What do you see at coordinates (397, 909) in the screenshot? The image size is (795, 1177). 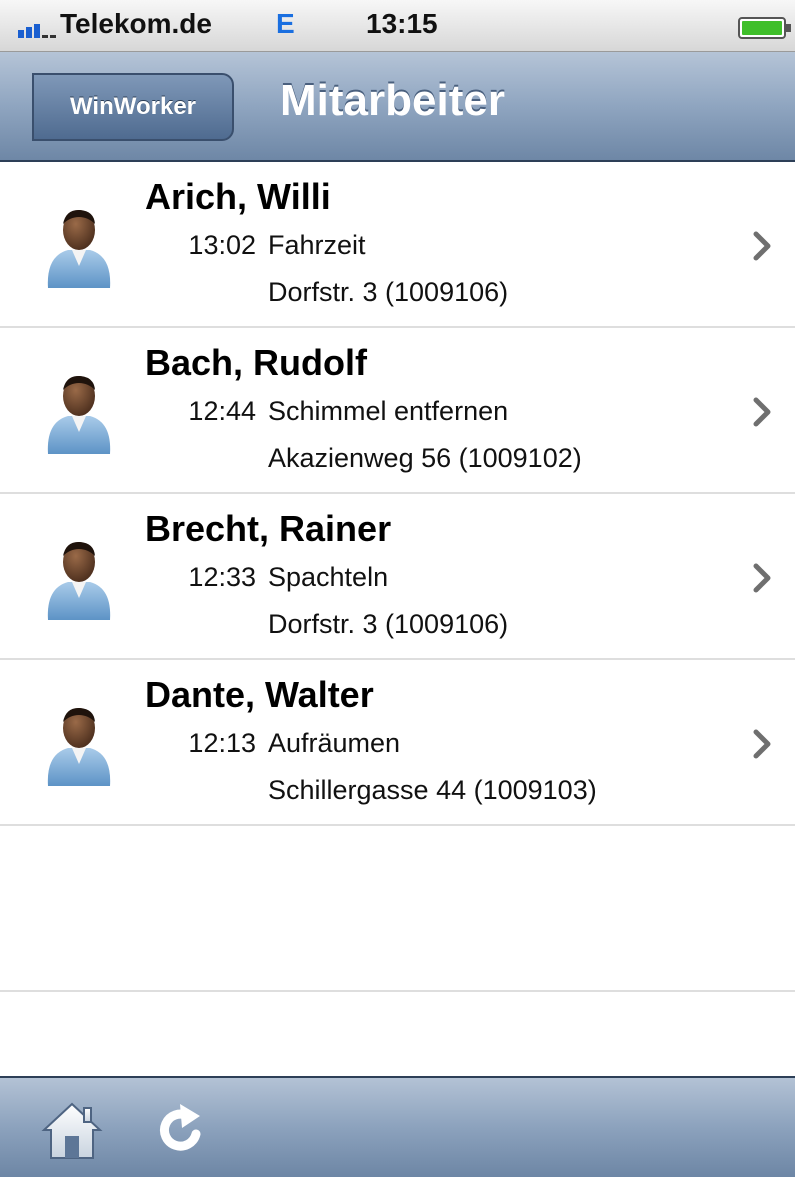 I see `empty-list-row` at bounding box center [397, 909].